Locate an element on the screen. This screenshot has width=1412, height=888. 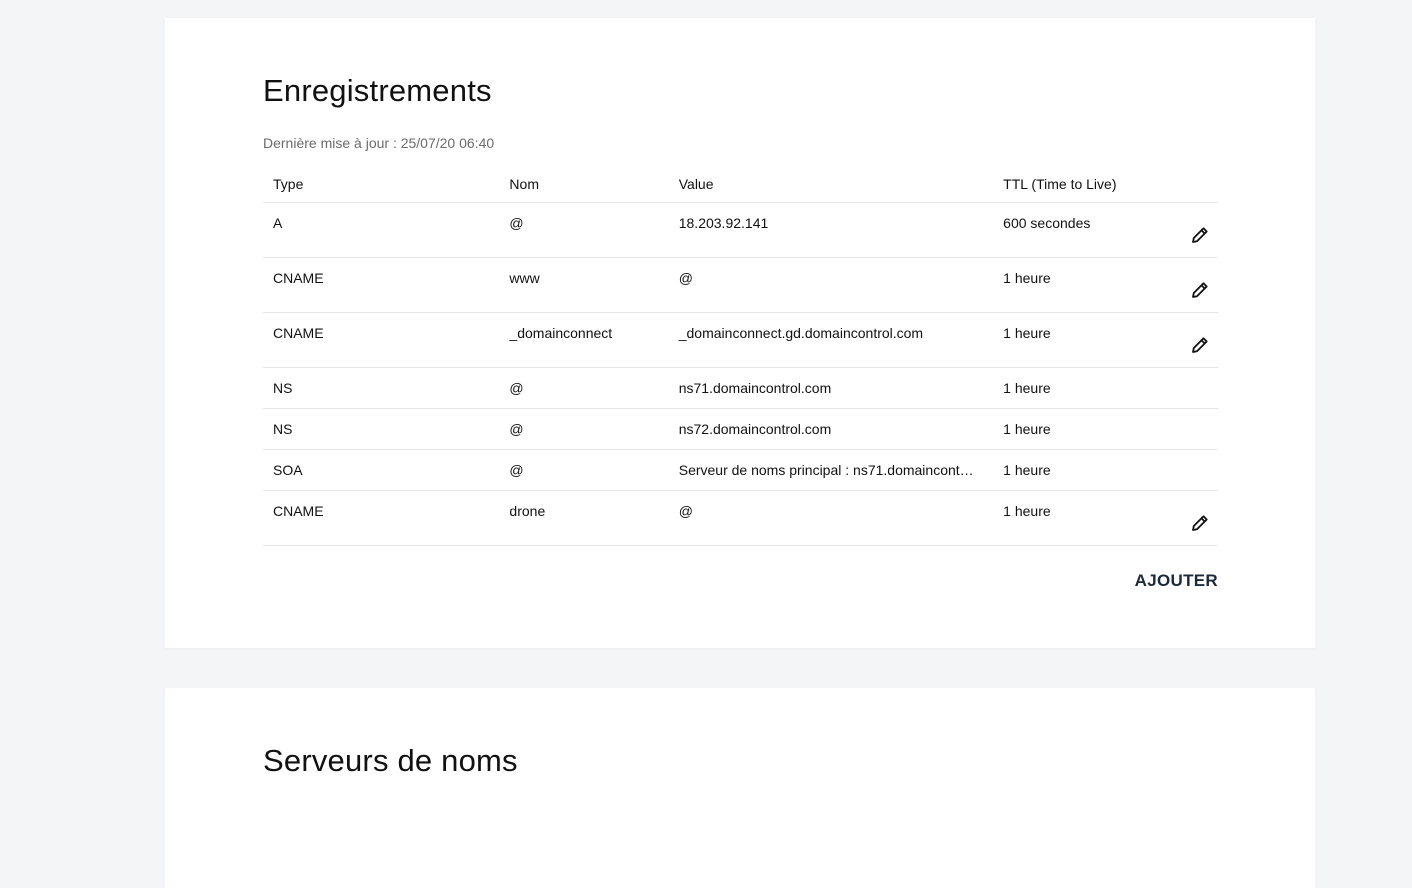
table-row: NS @ ns72.domaincontrol.com 1 heure is located at coordinates (740, 429).